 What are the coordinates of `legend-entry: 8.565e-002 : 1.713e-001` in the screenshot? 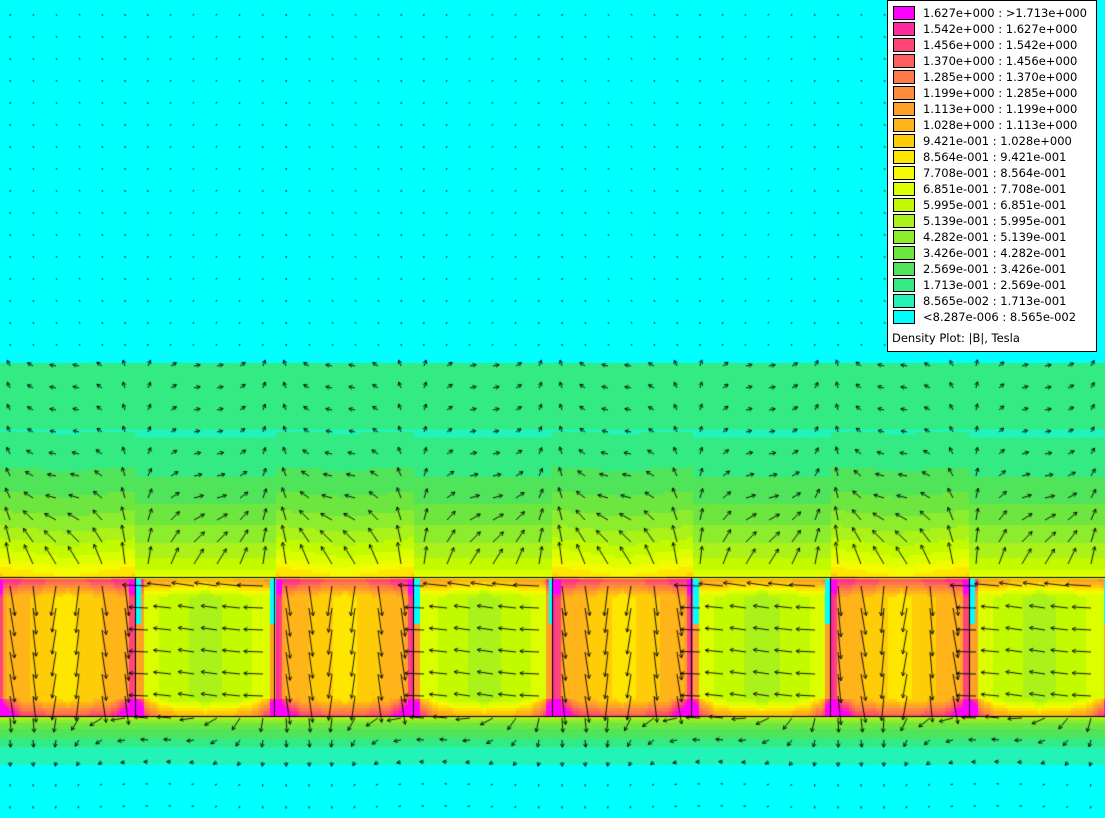 It's located at (995, 301).